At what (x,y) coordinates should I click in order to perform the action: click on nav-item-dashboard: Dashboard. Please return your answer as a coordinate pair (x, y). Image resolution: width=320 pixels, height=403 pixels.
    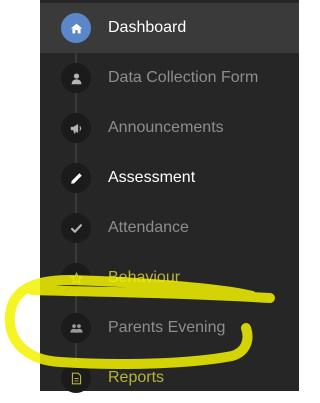
    Looking at the image, I should click on (169, 28).